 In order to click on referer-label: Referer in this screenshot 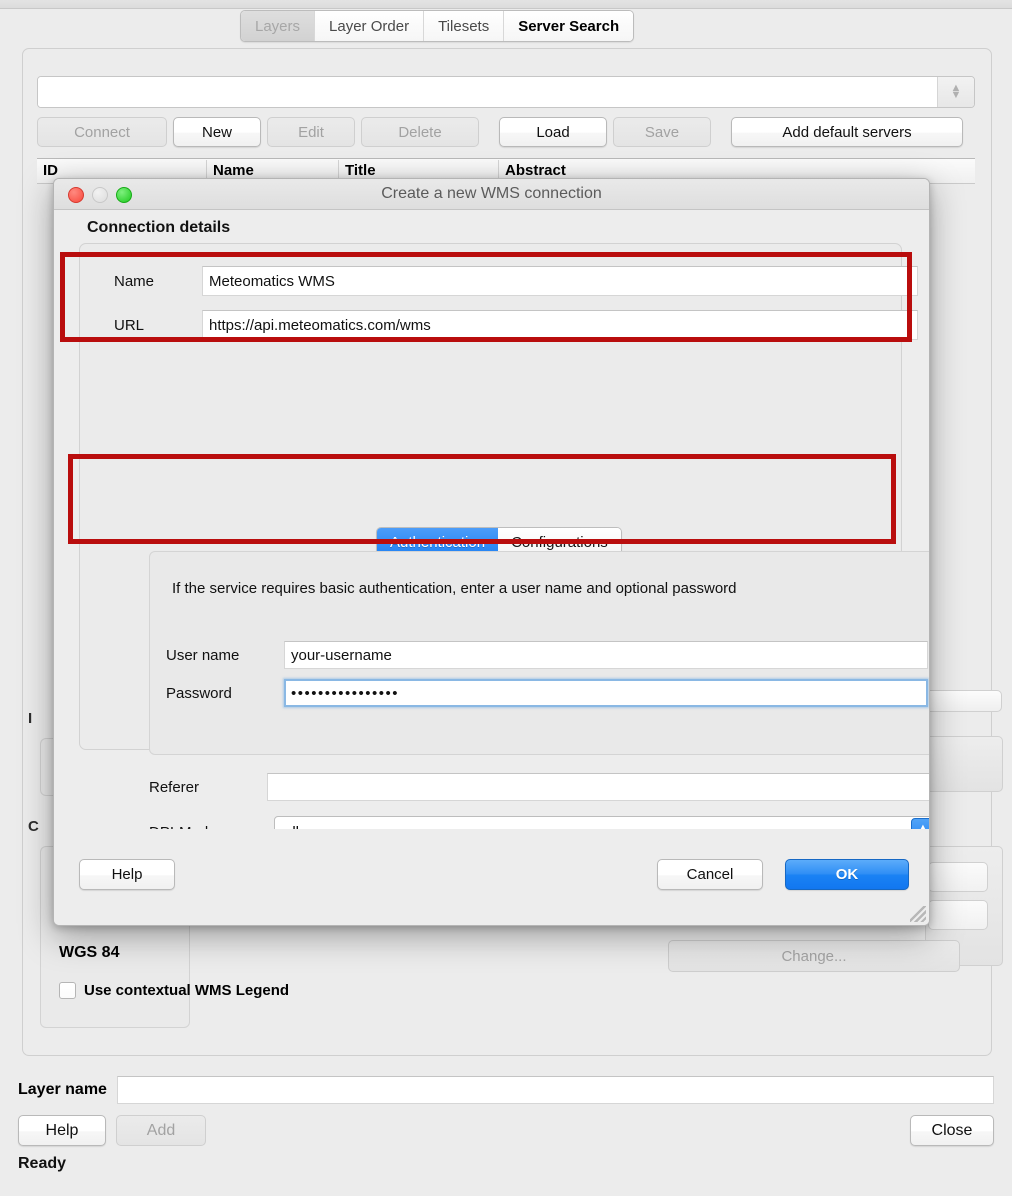, I will do `click(174, 787)`.